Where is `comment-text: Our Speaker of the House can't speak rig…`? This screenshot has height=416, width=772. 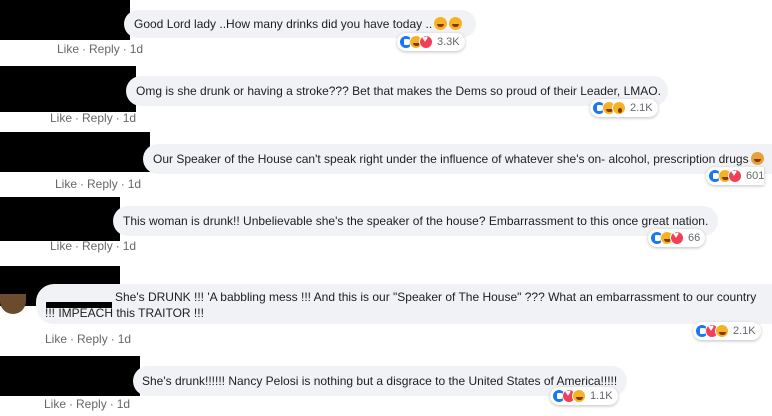 comment-text: Our Speaker of the House can't speak rig… is located at coordinates (458, 159).